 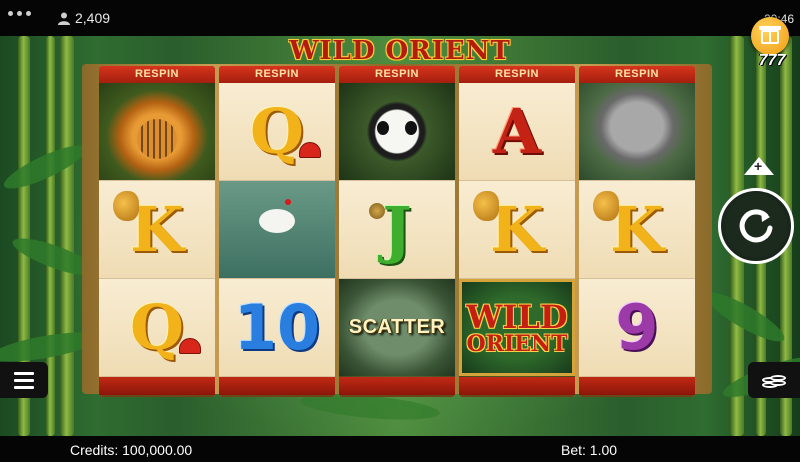 What do you see at coordinates (19, 13) in the screenshot?
I see `more-dots-icon` at bounding box center [19, 13].